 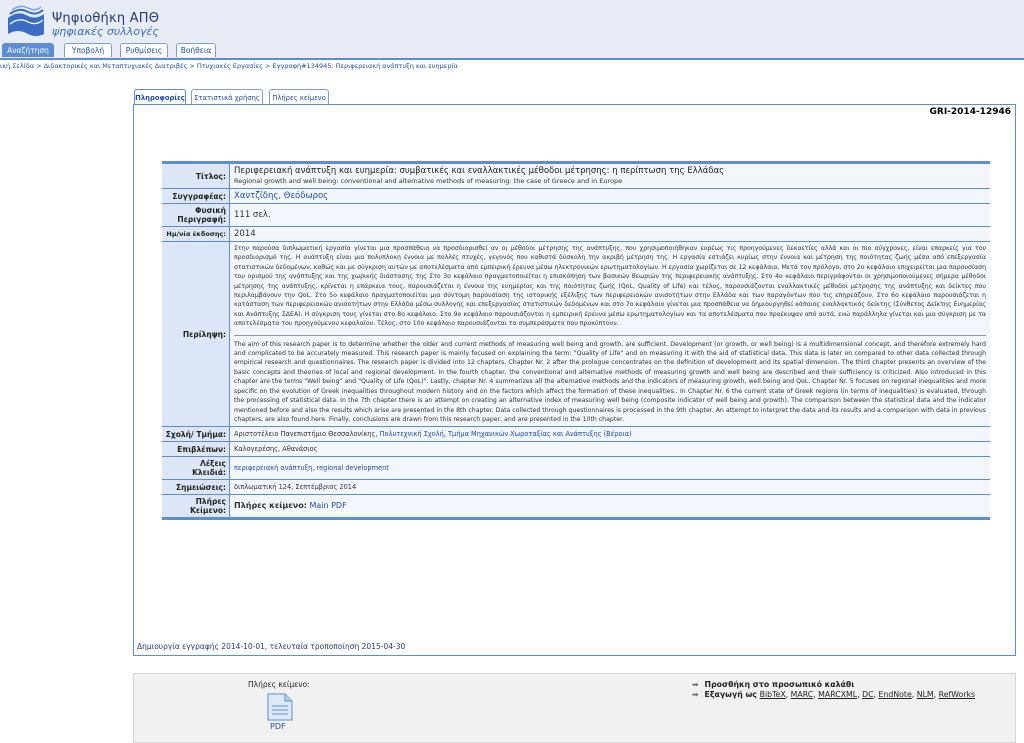 I want to click on tab-usage-statistics: Στατιστικά χρήσης, so click(x=227, y=97).